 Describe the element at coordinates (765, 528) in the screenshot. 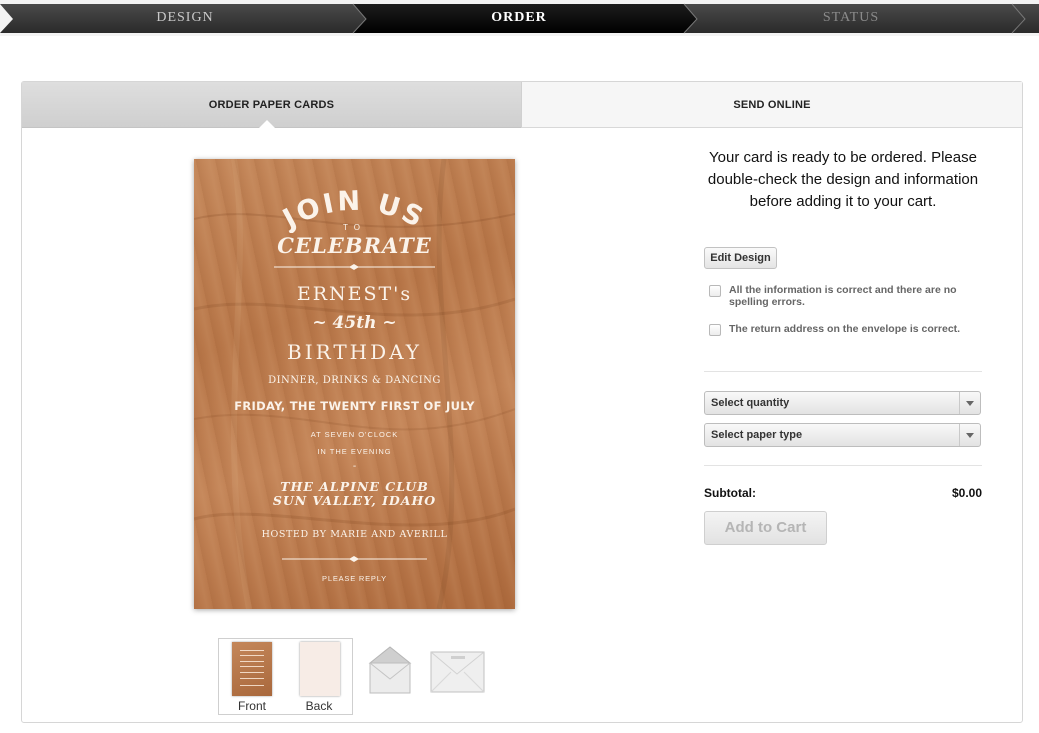

I see `add-to-cart-button: Add to Cart` at that location.